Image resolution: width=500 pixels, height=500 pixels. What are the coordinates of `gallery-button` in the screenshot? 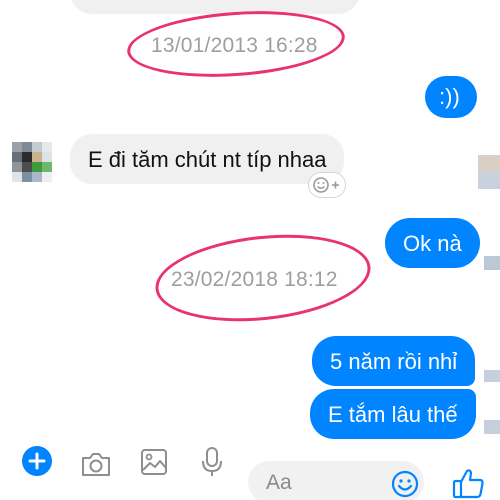 It's located at (154, 464).